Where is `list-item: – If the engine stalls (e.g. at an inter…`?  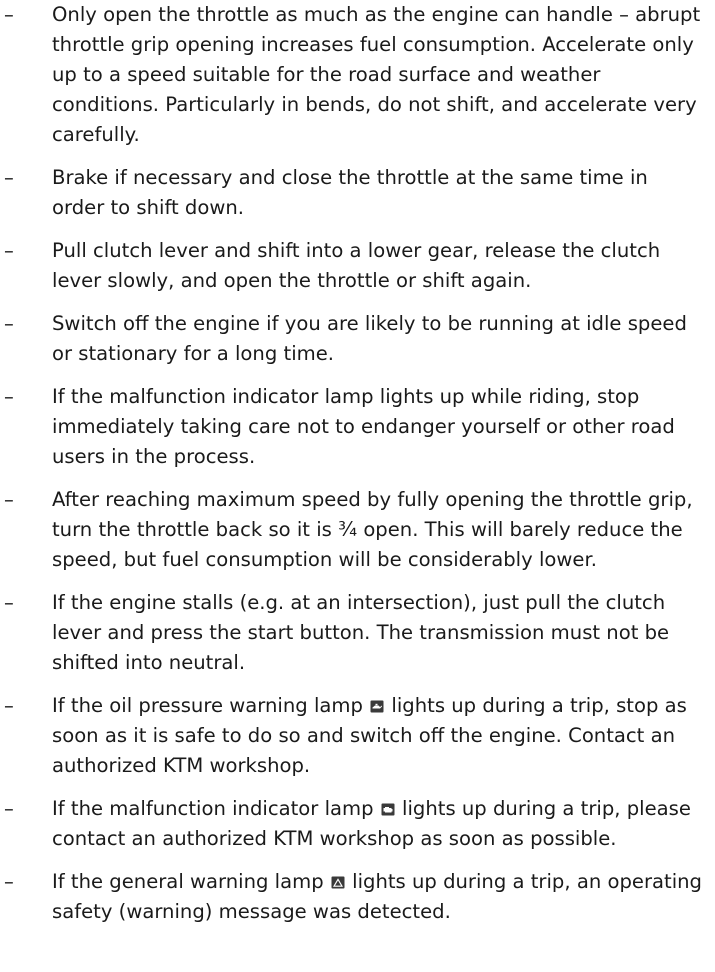 list-item: – If the engine stalls (e.g. at an inter… is located at coordinates (357, 633).